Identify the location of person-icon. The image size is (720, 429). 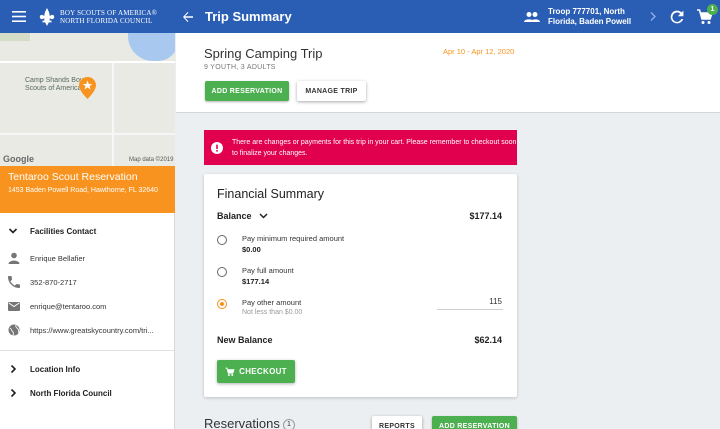
(14, 258).